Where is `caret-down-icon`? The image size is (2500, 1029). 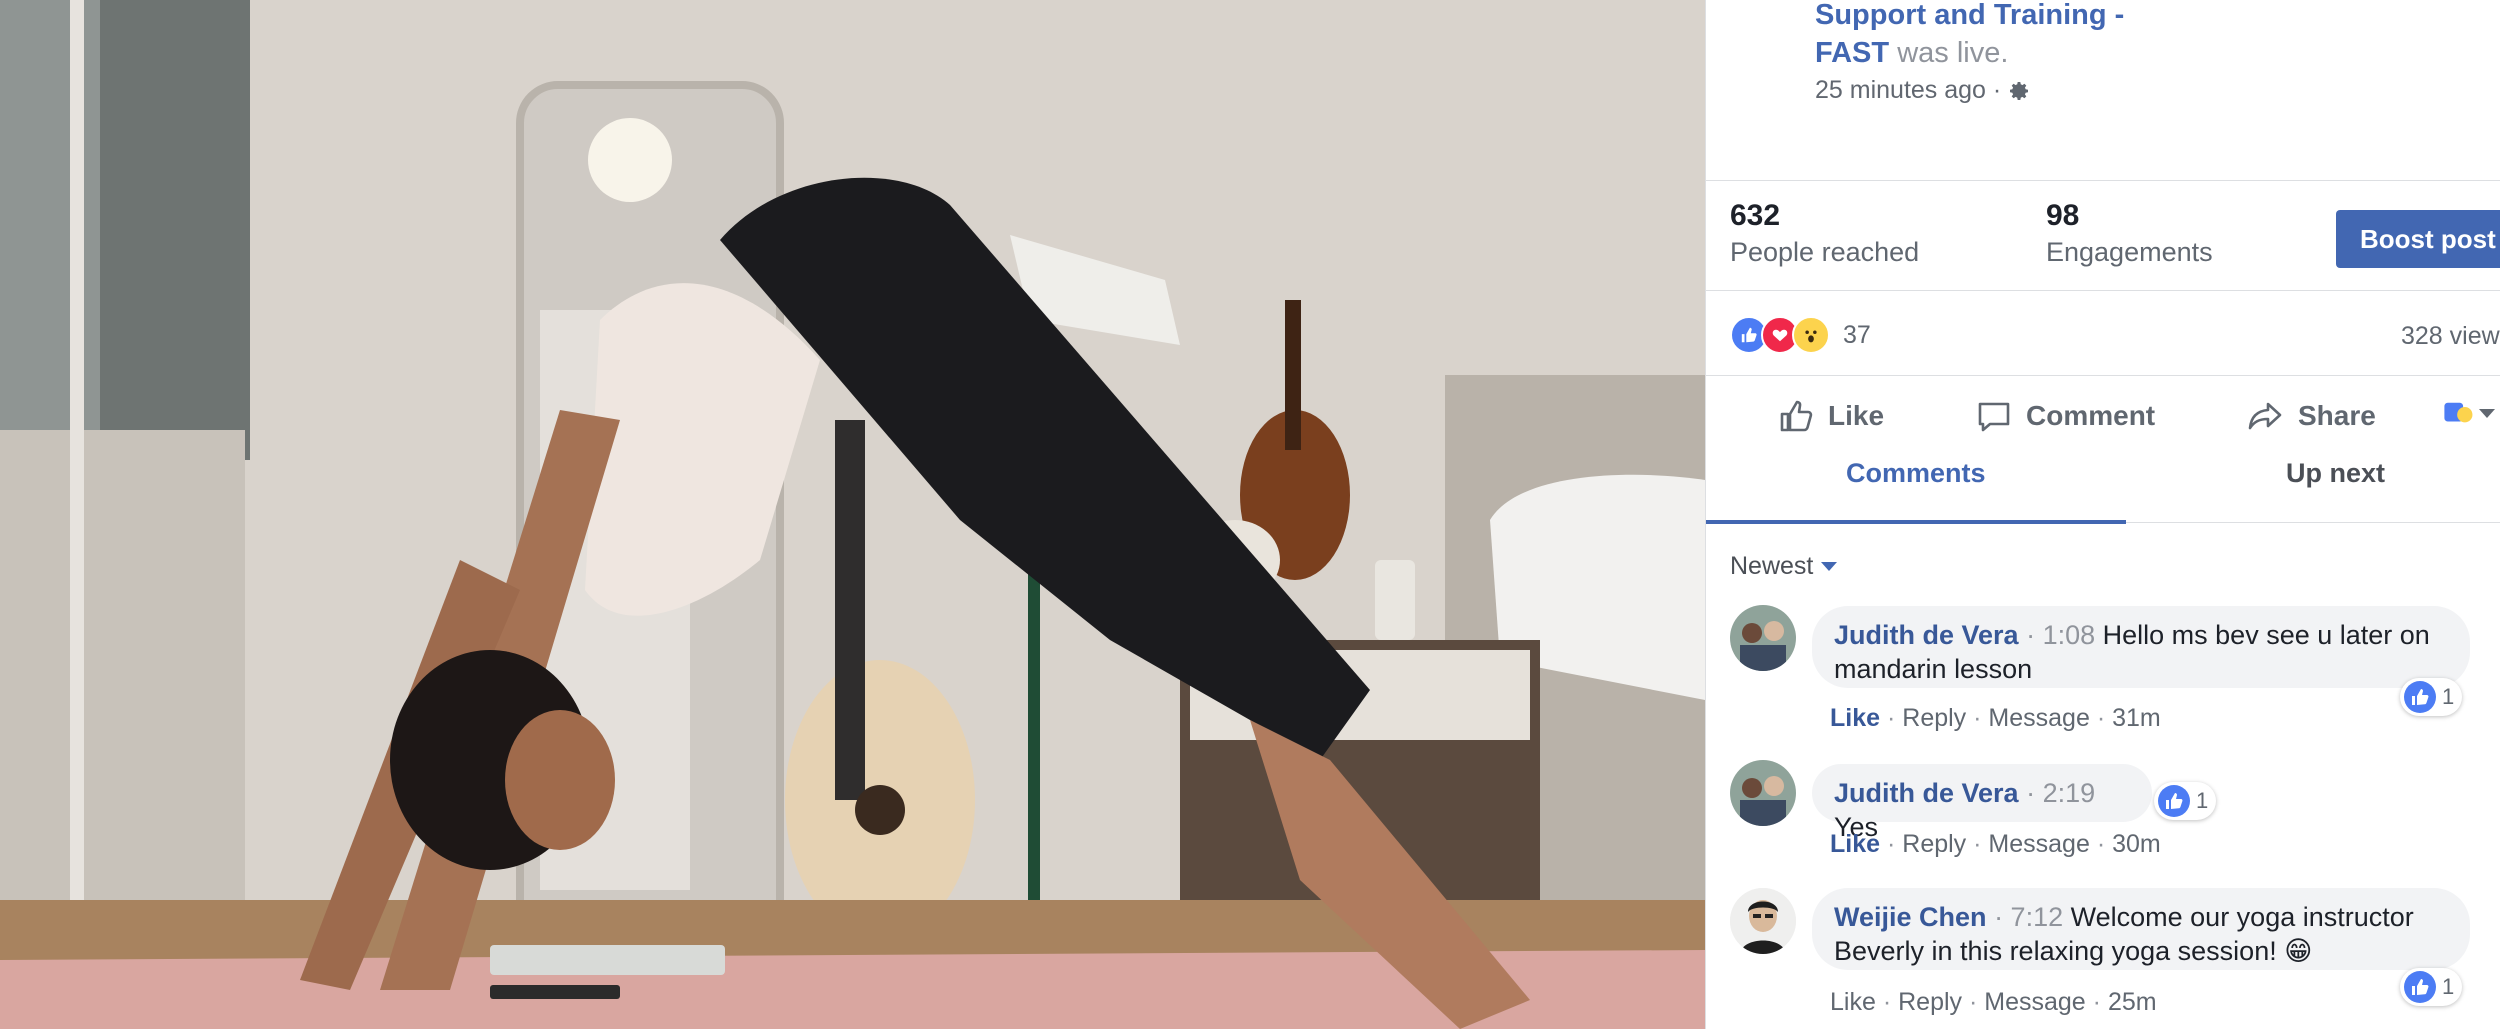
caret-down-icon is located at coordinates (1829, 566).